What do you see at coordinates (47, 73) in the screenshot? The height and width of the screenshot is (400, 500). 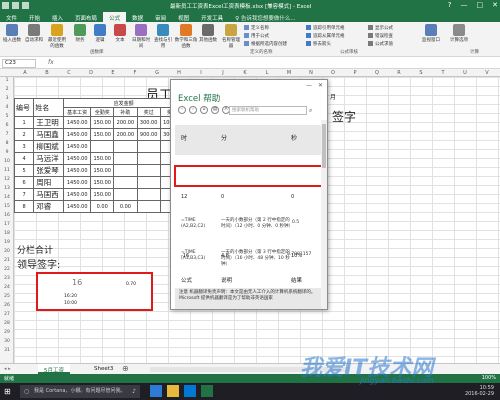 I see `column-header: B` at bounding box center [47, 73].